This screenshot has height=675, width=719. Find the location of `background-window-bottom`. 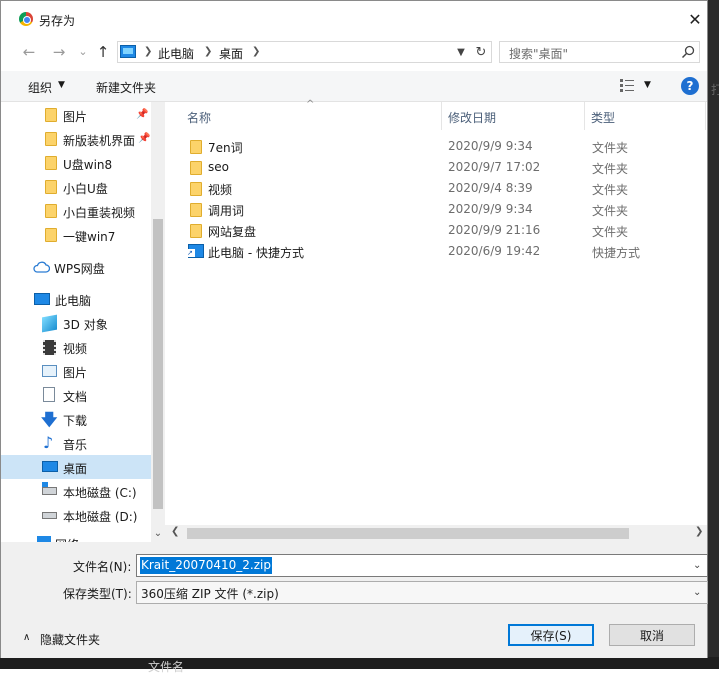

background-window-bottom is located at coordinates (359, 663).